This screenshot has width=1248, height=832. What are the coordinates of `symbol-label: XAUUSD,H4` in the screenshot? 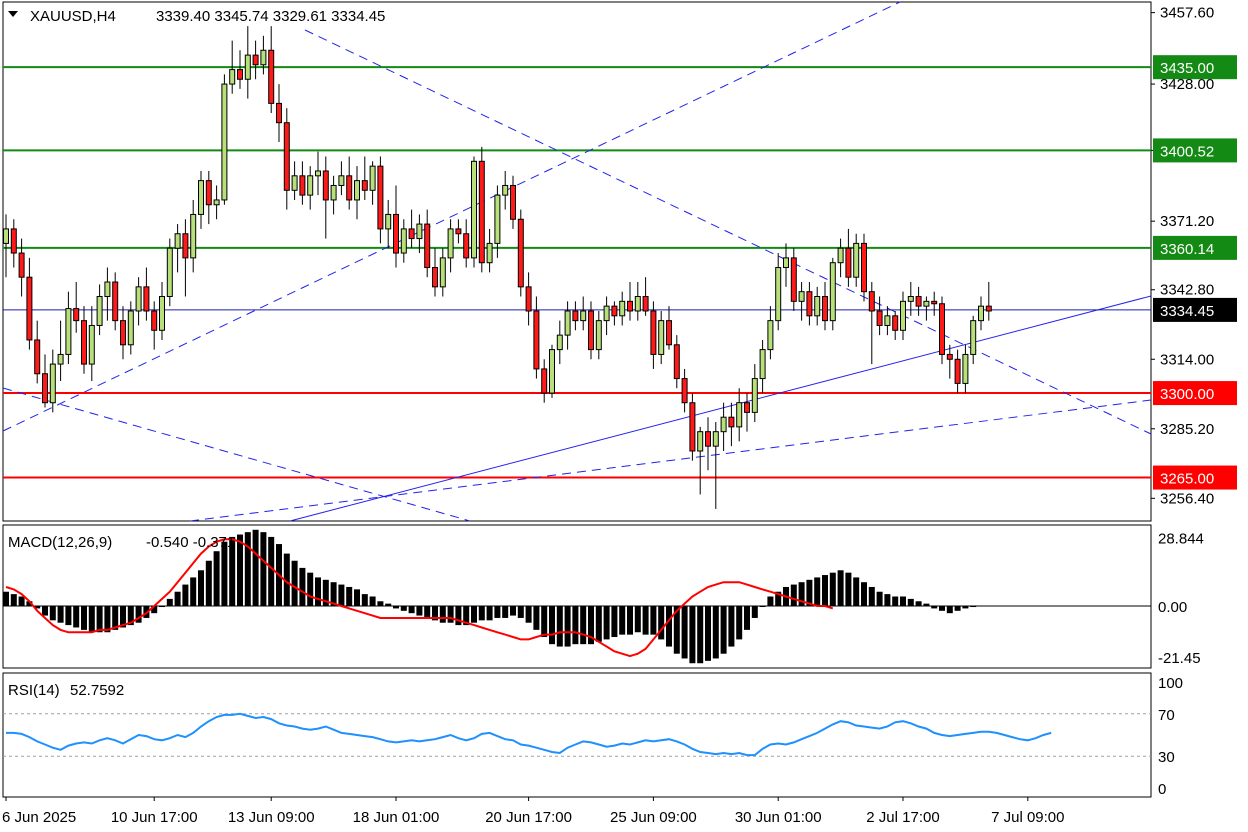 It's located at (73, 16).